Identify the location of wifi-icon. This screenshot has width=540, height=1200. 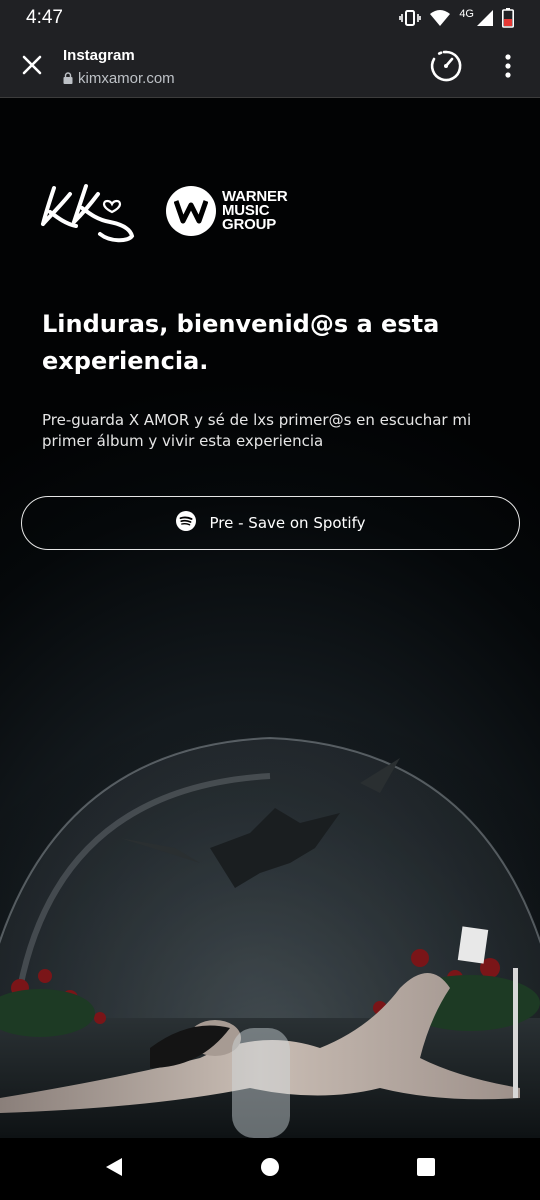
(440, 18).